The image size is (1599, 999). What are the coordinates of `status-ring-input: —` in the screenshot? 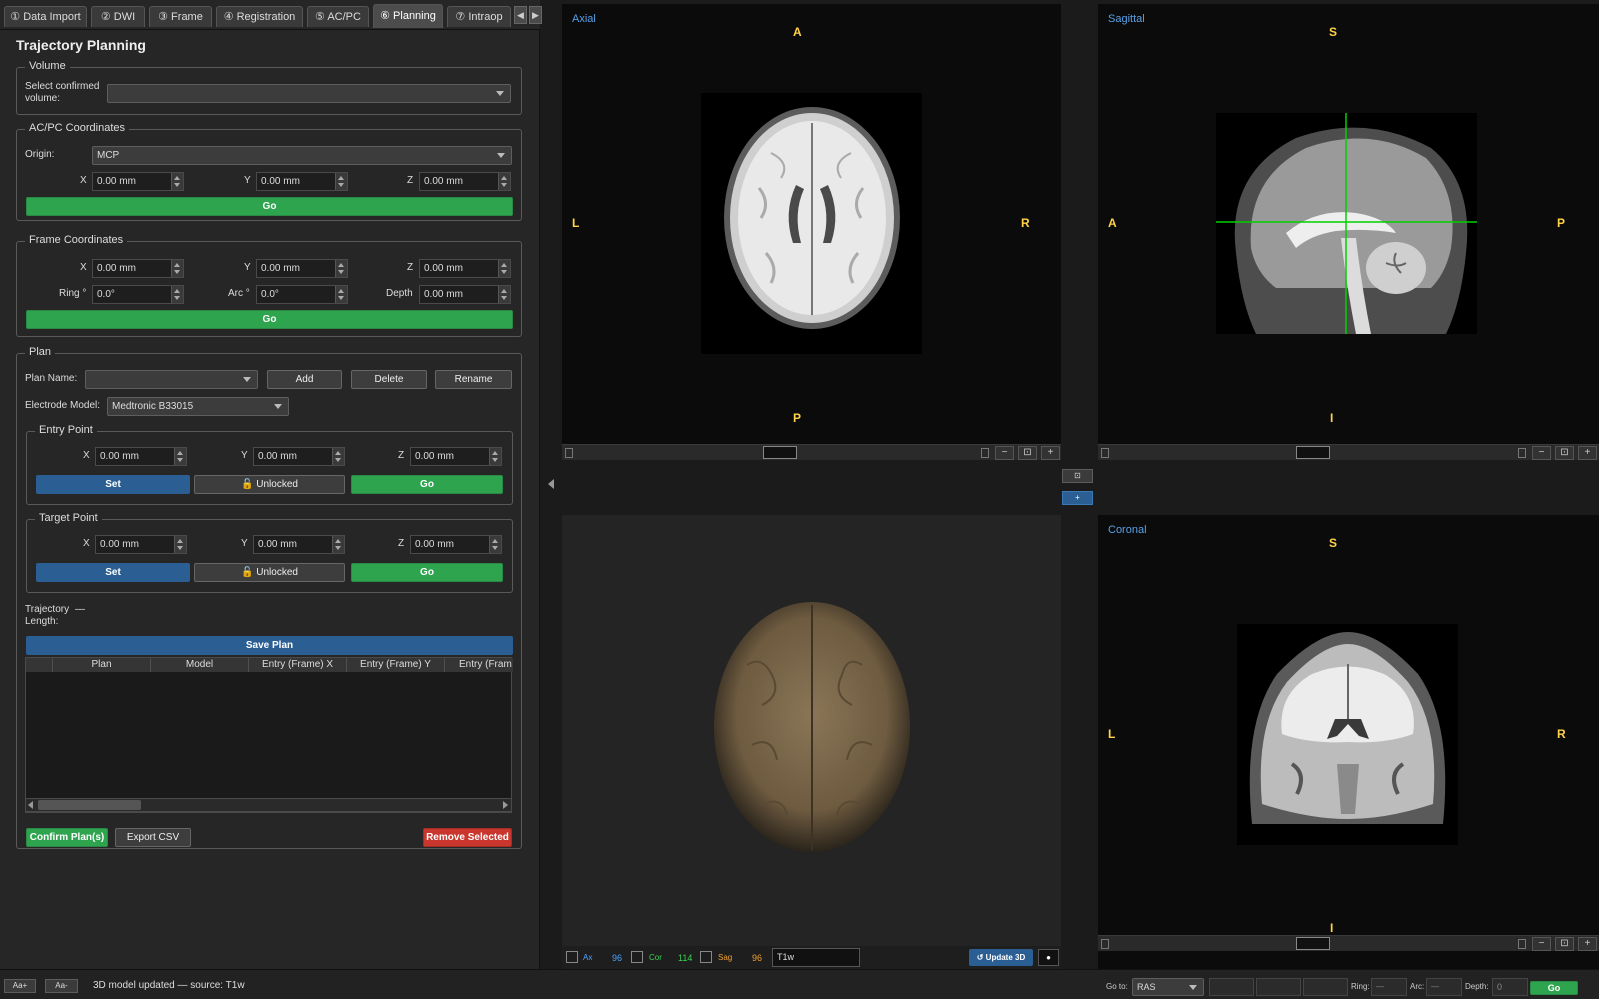 It's located at (1389, 987).